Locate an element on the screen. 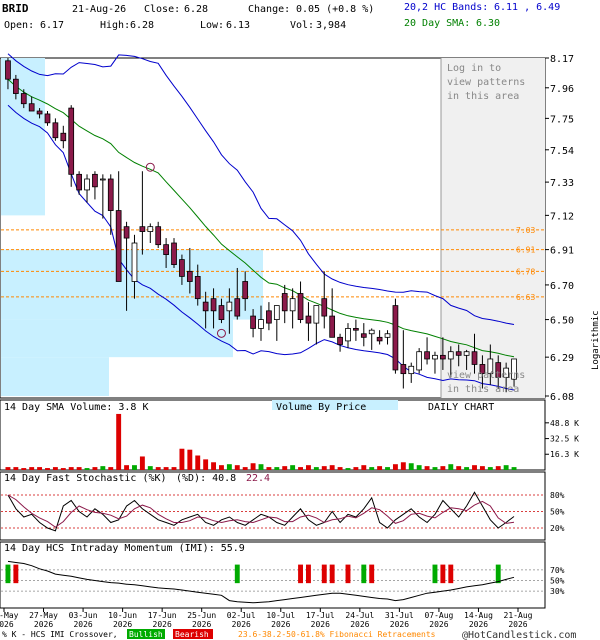  date-label: 02-Jul is located at coordinates (241, 615).